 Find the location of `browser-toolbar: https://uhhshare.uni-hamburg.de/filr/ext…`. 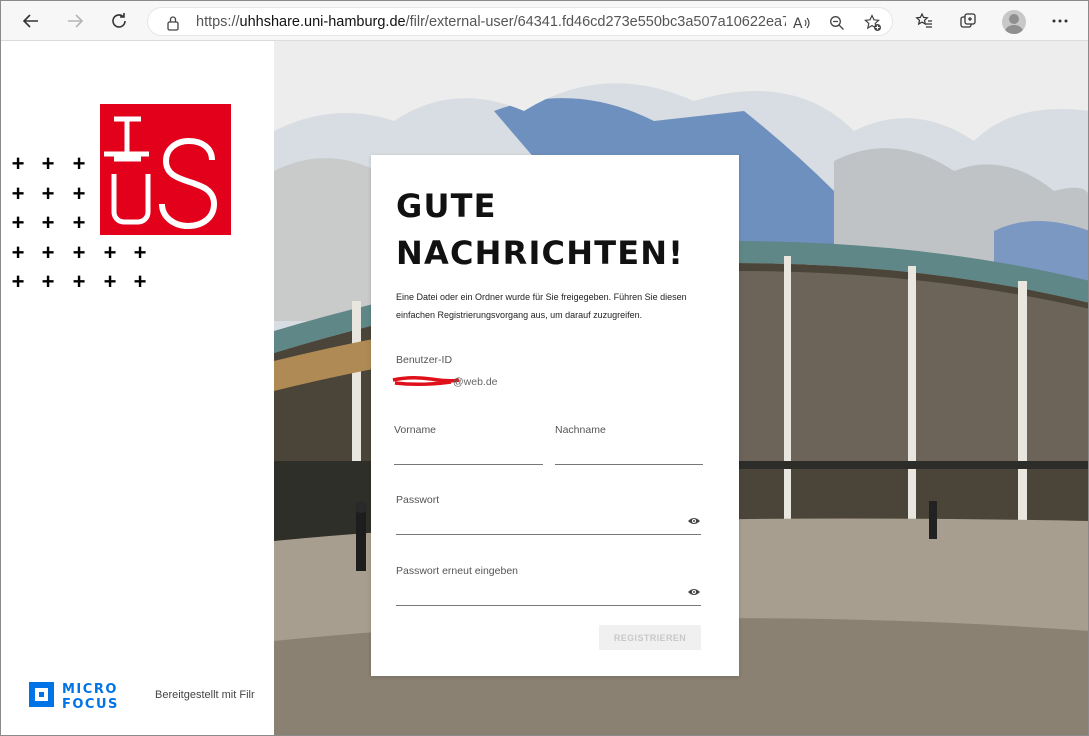

browser-toolbar: https://uhhshare.uni-hamburg.de/filr/ext… is located at coordinates (544, 21).